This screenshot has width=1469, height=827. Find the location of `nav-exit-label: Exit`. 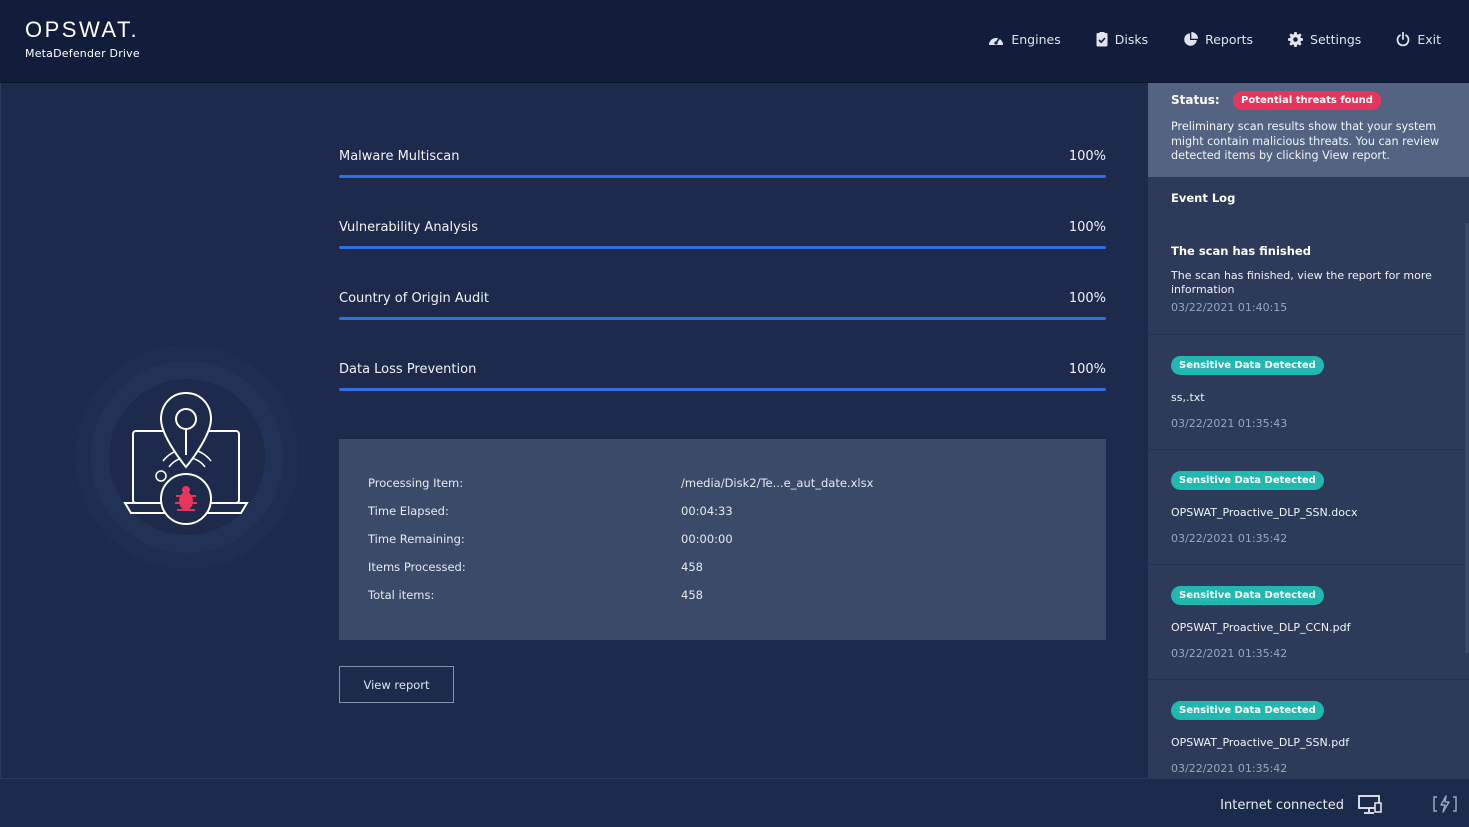

nav-exit-label: Exit is located at coordinates (1429, 39).